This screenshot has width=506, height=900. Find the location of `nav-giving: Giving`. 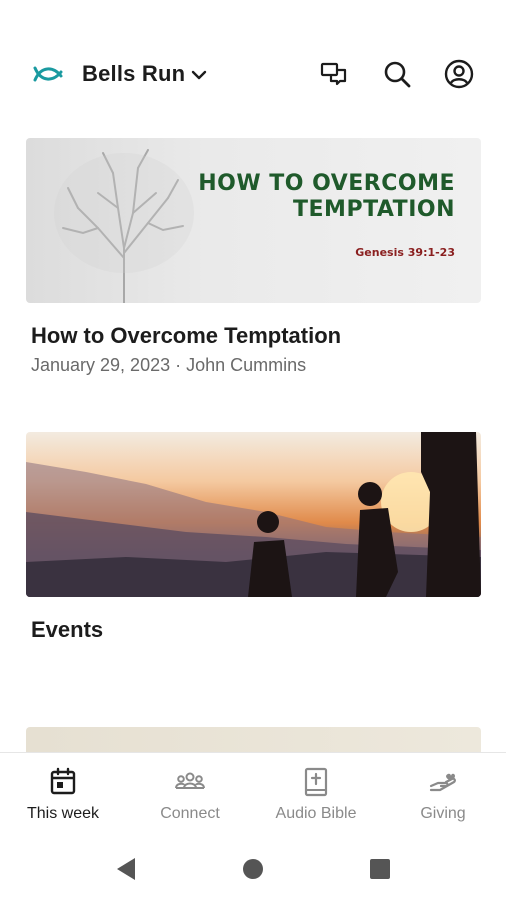

nav-giving: Giving is located at coordinates (443, 795).